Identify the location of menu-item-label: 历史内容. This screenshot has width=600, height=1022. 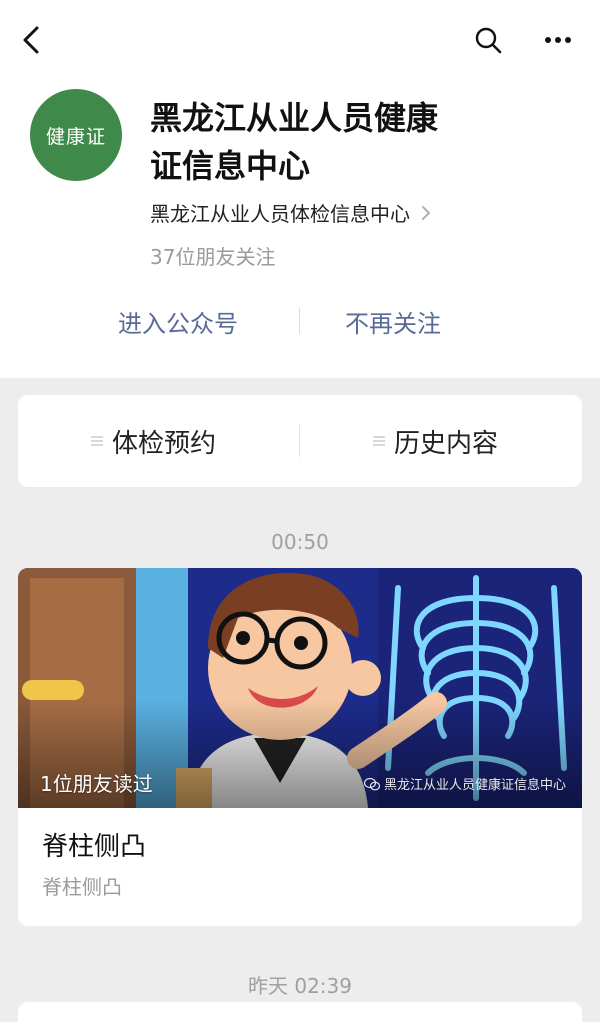
(446, 443).